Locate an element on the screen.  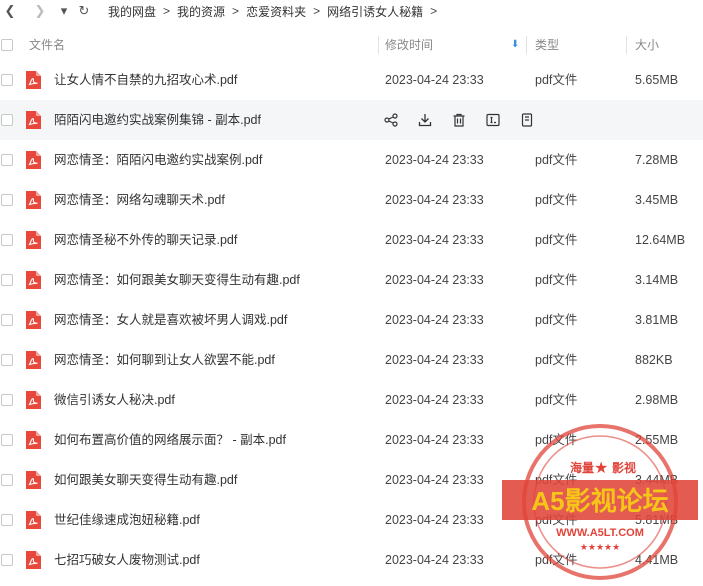
row-actions is located at coordinates (469, 120).